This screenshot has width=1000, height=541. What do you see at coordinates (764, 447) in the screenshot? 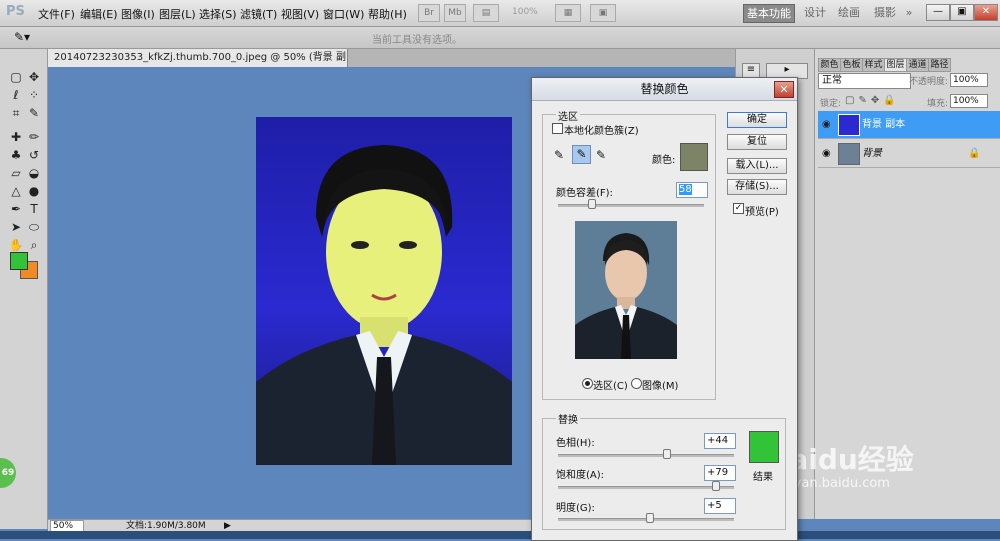
I see `result-color-swatch` at bounding box center [764, 447].